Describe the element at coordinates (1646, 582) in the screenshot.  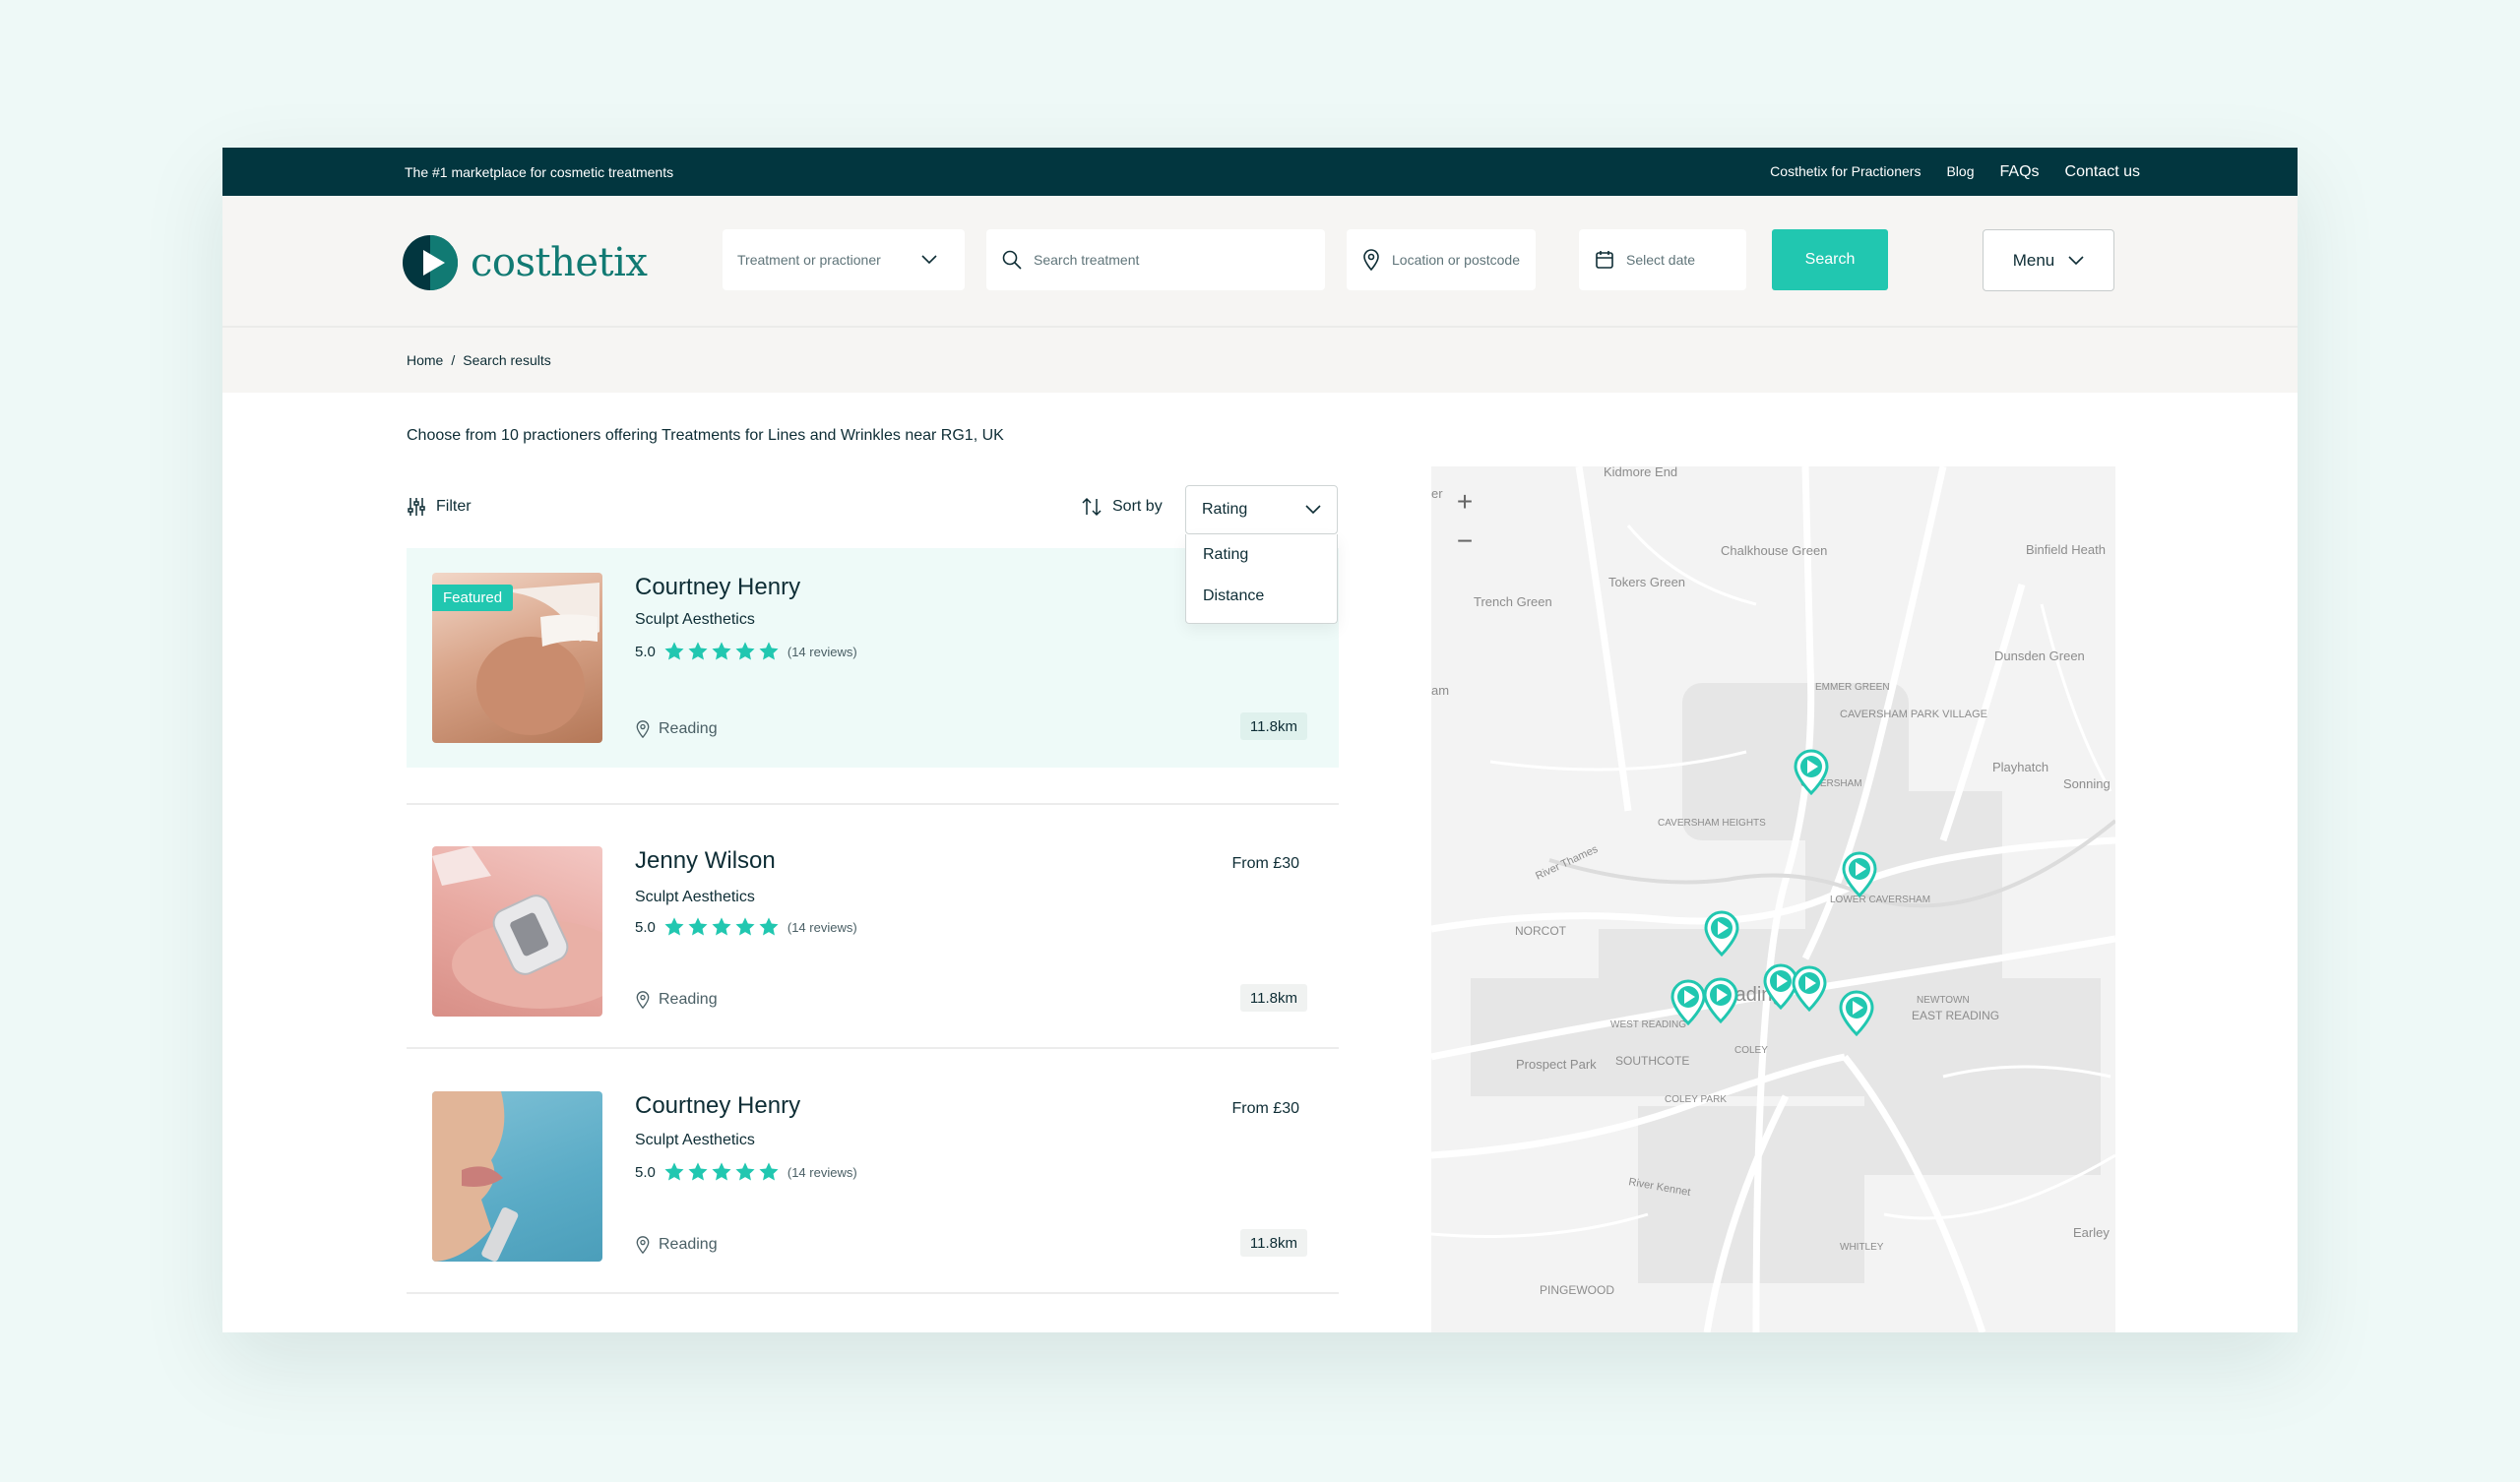
I see `map-label: Tokers Green` at that location.